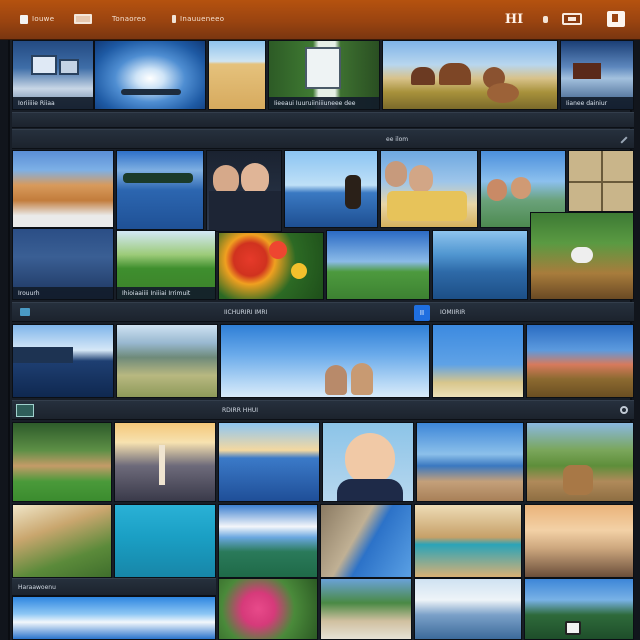  I want to click on menu-item-library: Iouwe, so click(37, 19).